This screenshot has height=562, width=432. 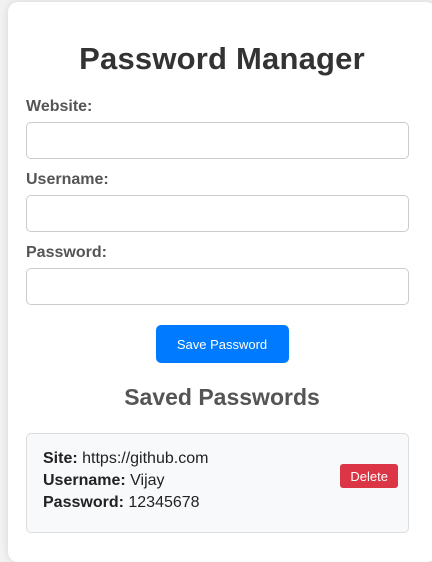 I want to click on save-button-wrap: Save Password, so click(x=222, y=344).